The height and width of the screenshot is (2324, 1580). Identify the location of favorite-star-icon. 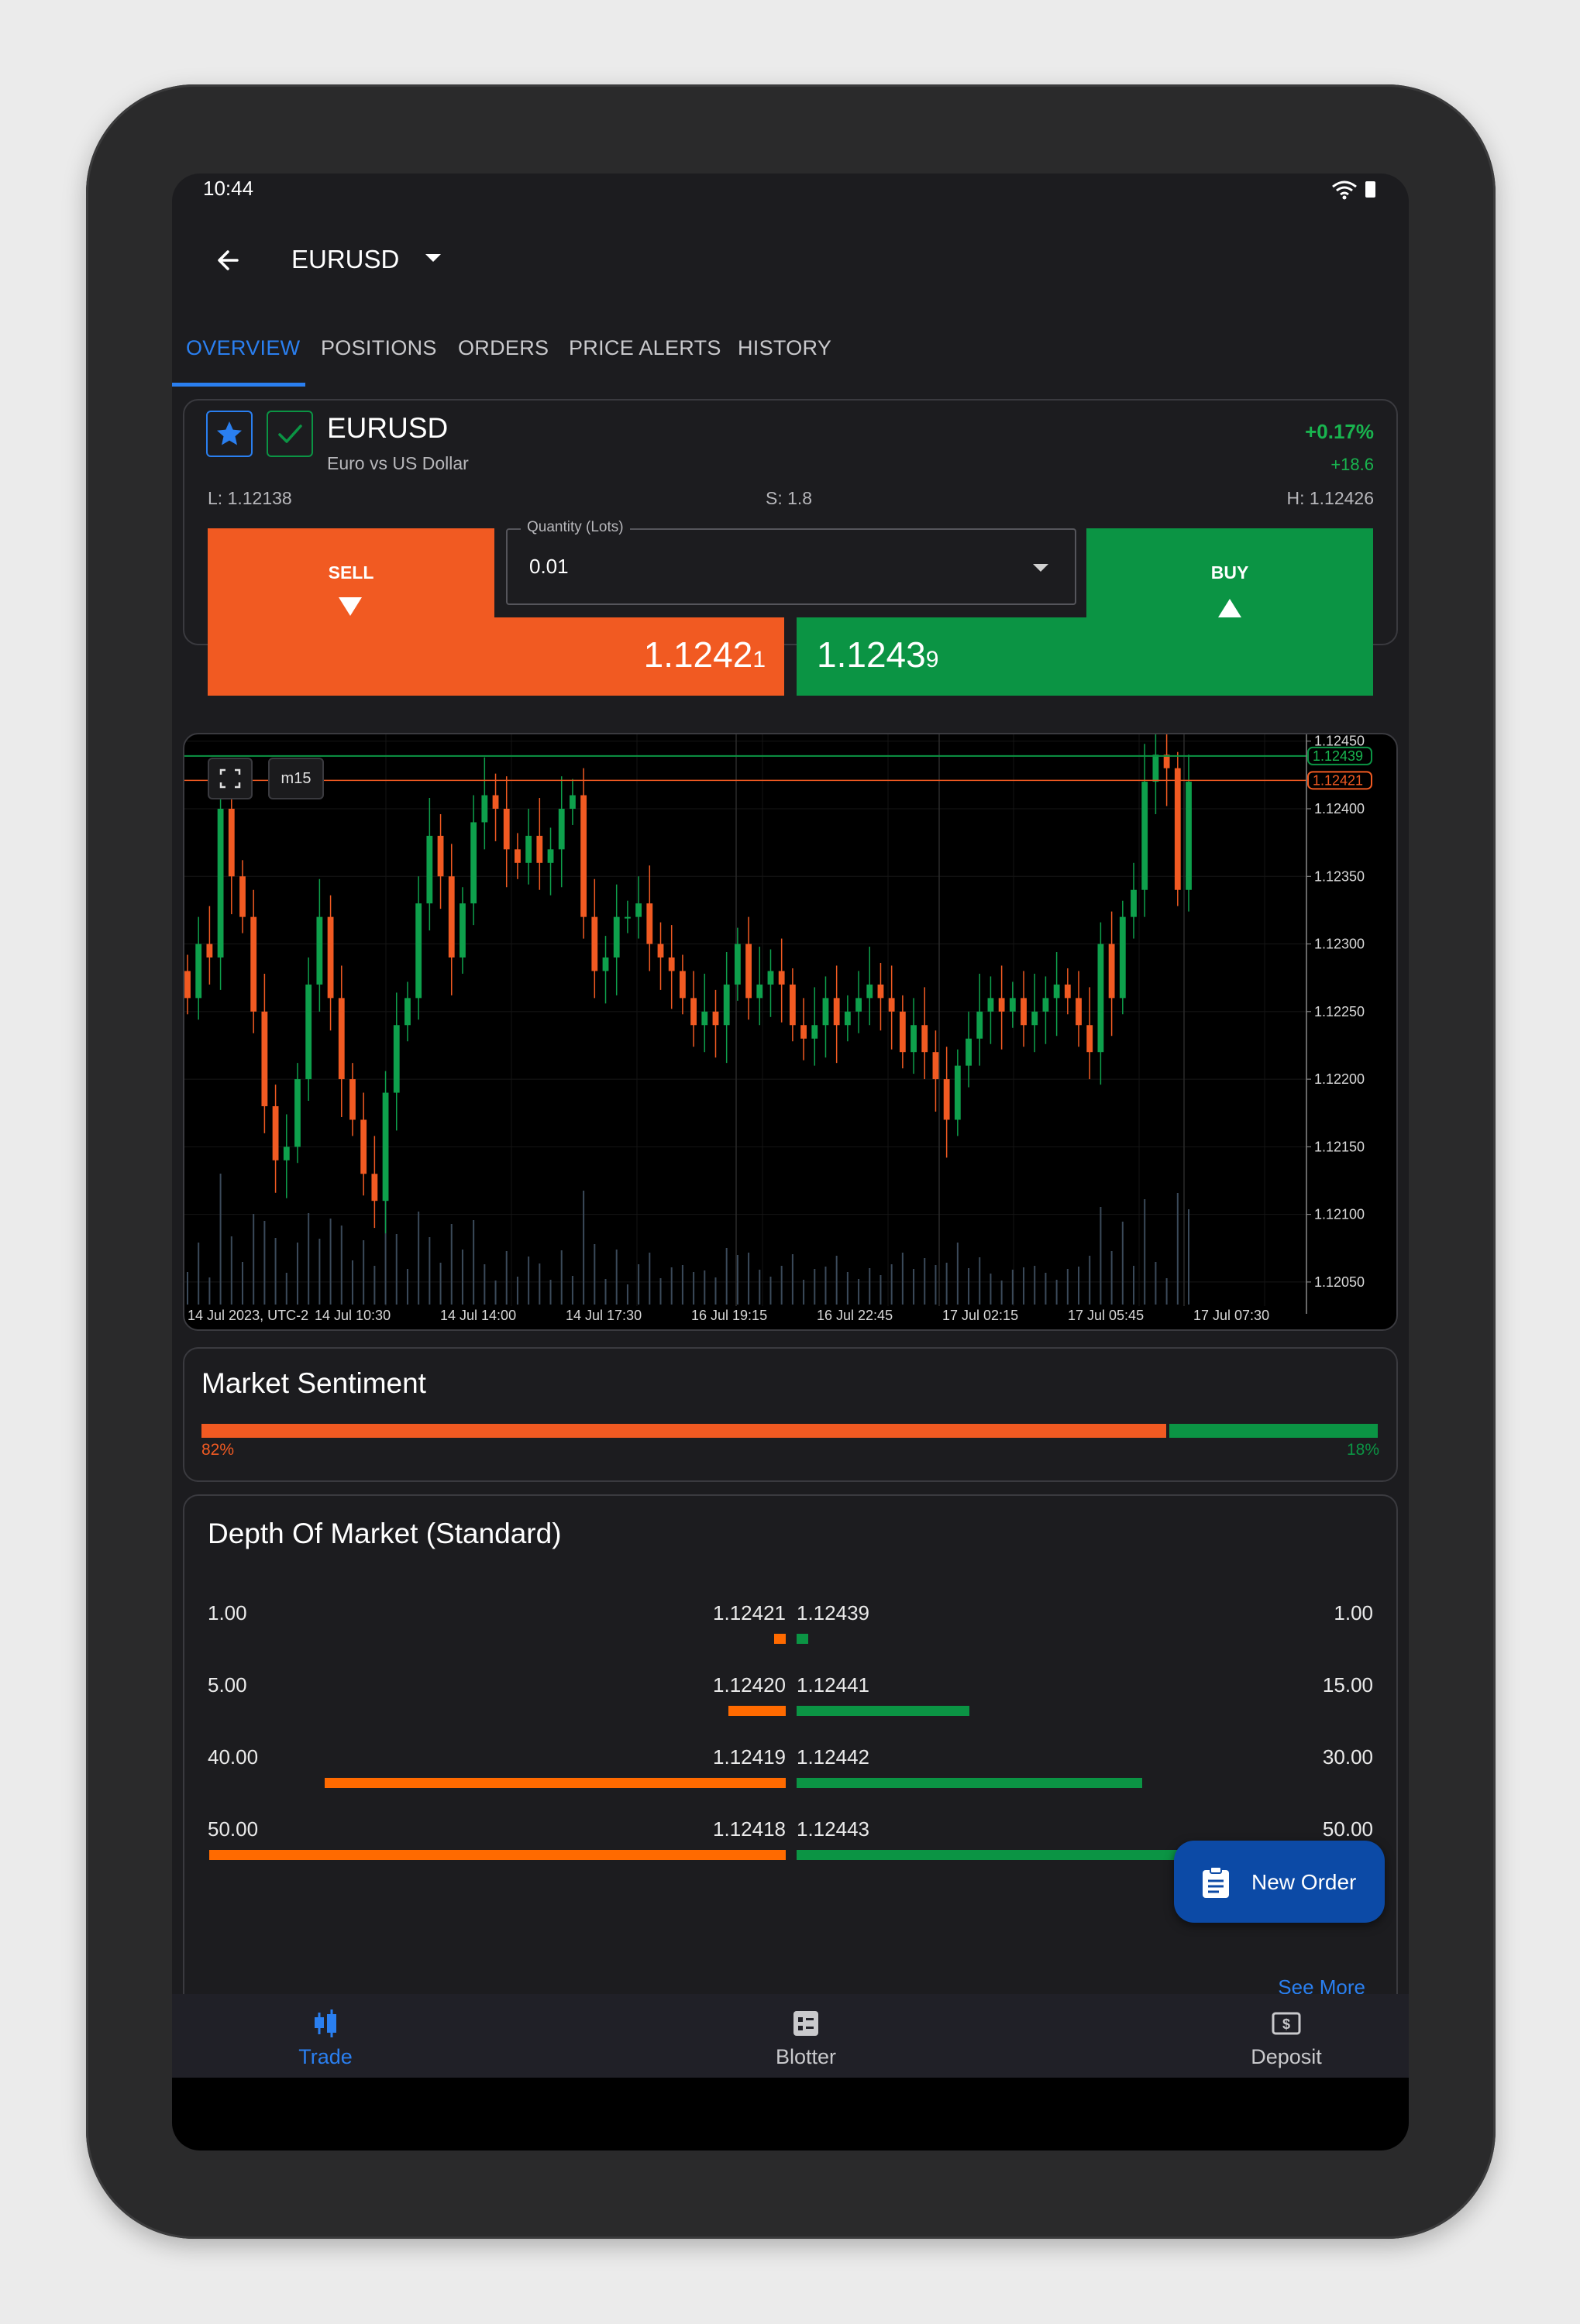
(229, 434).